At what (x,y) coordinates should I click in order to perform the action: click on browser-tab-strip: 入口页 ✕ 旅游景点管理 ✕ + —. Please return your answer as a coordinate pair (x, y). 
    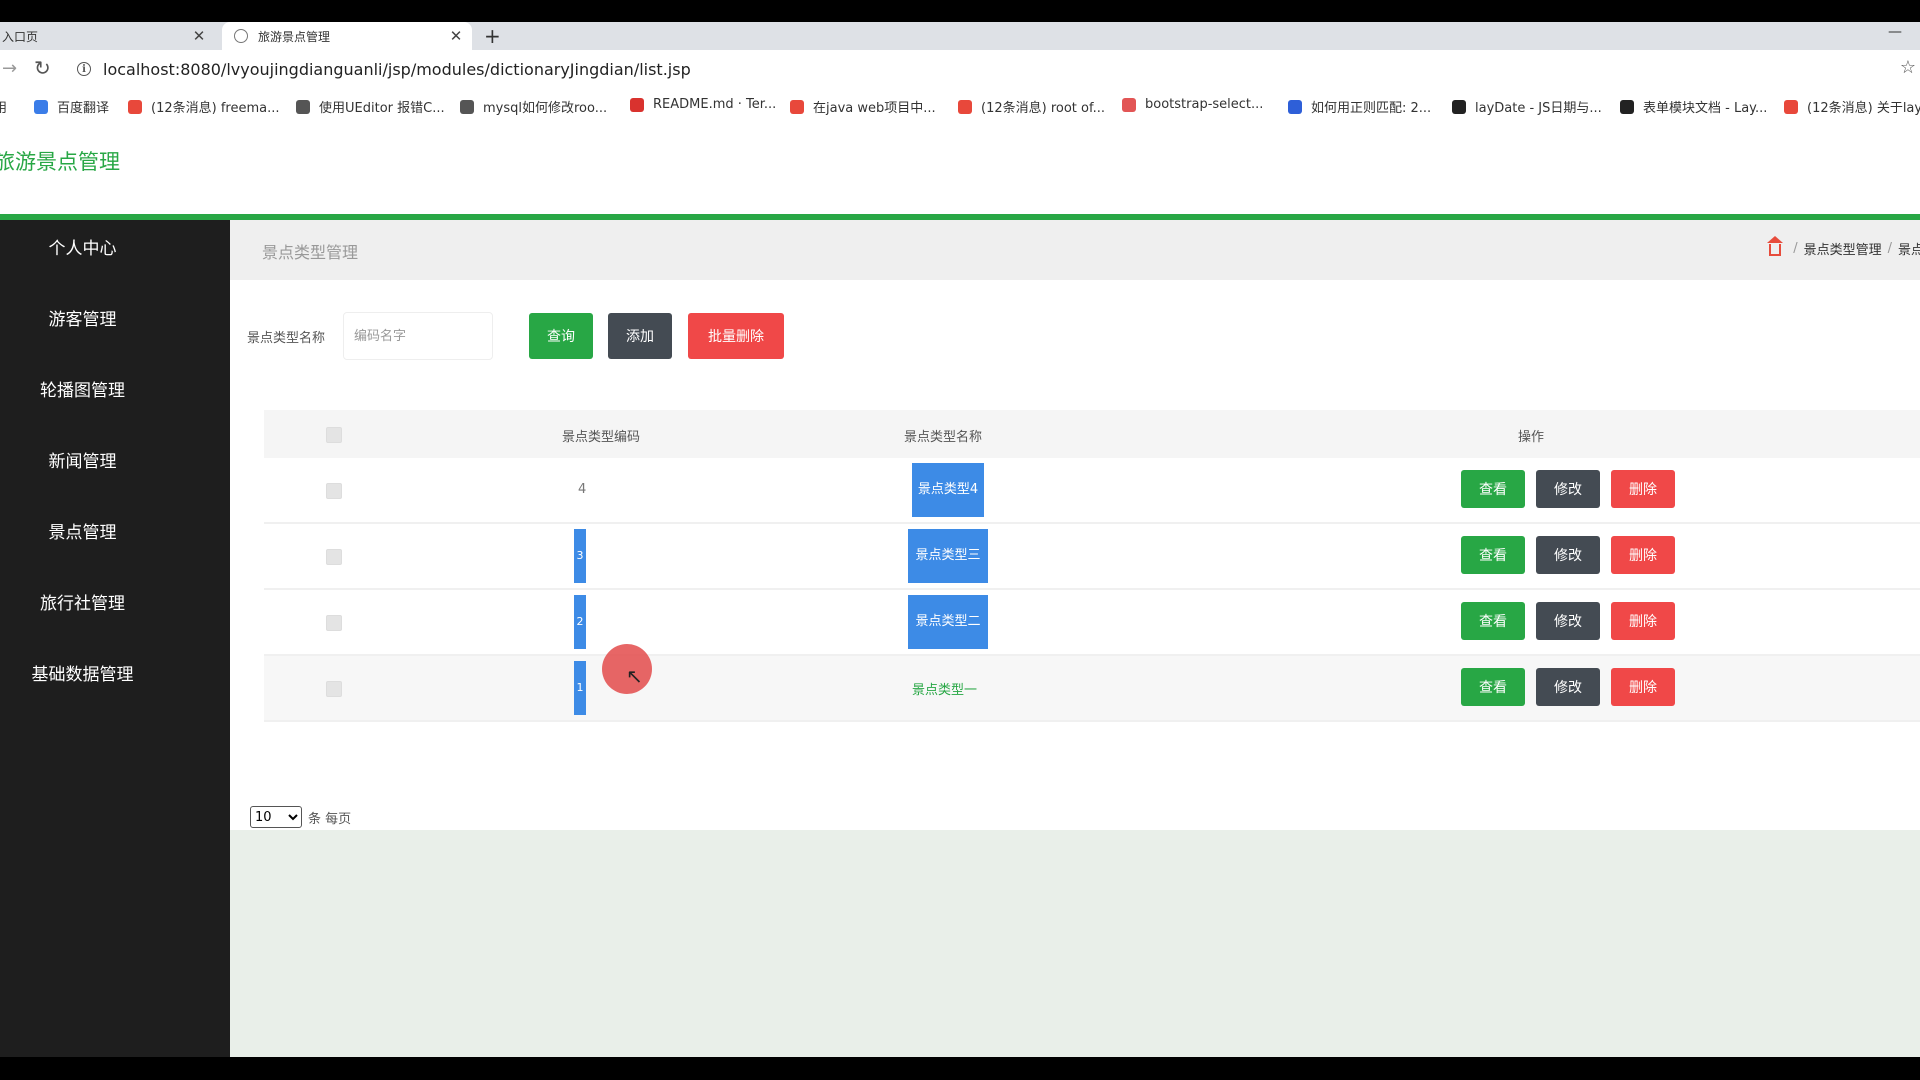
    Looking at the image, I should click on (960, 36).